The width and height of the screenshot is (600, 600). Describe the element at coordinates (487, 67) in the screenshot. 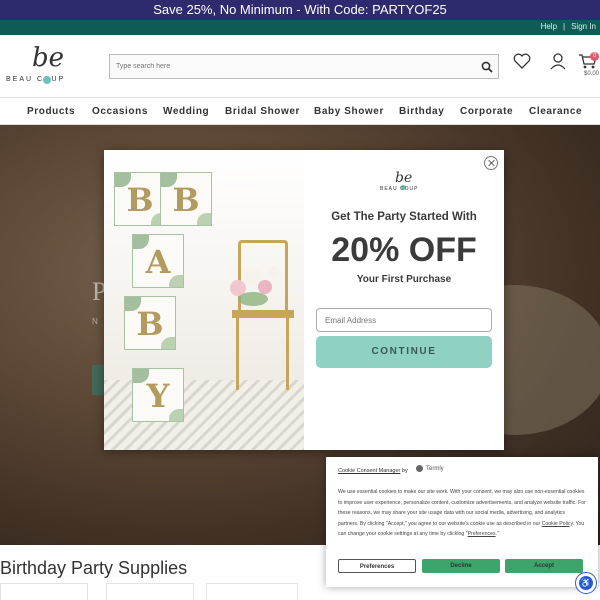

I see `search-icon` at that location.